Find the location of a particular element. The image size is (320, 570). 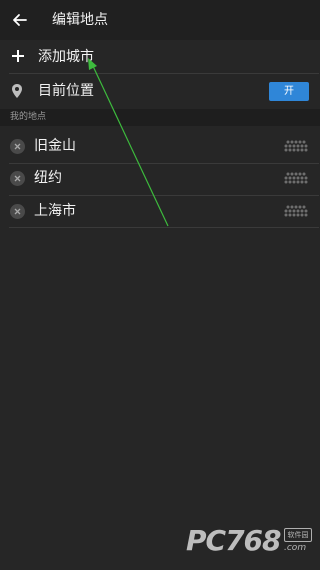

arrow-left-icon is located at coordinates (20, 20).